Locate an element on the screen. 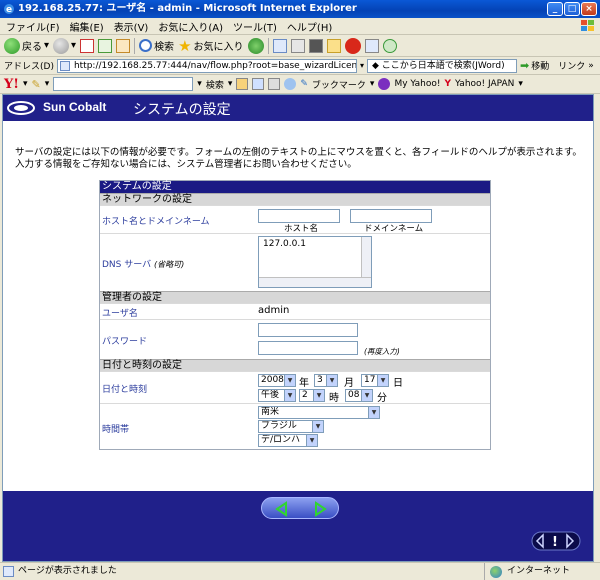 This screenshot has width=600, height=580. ampm-select: 午後 ▼ is located at coordinates (277, 395).